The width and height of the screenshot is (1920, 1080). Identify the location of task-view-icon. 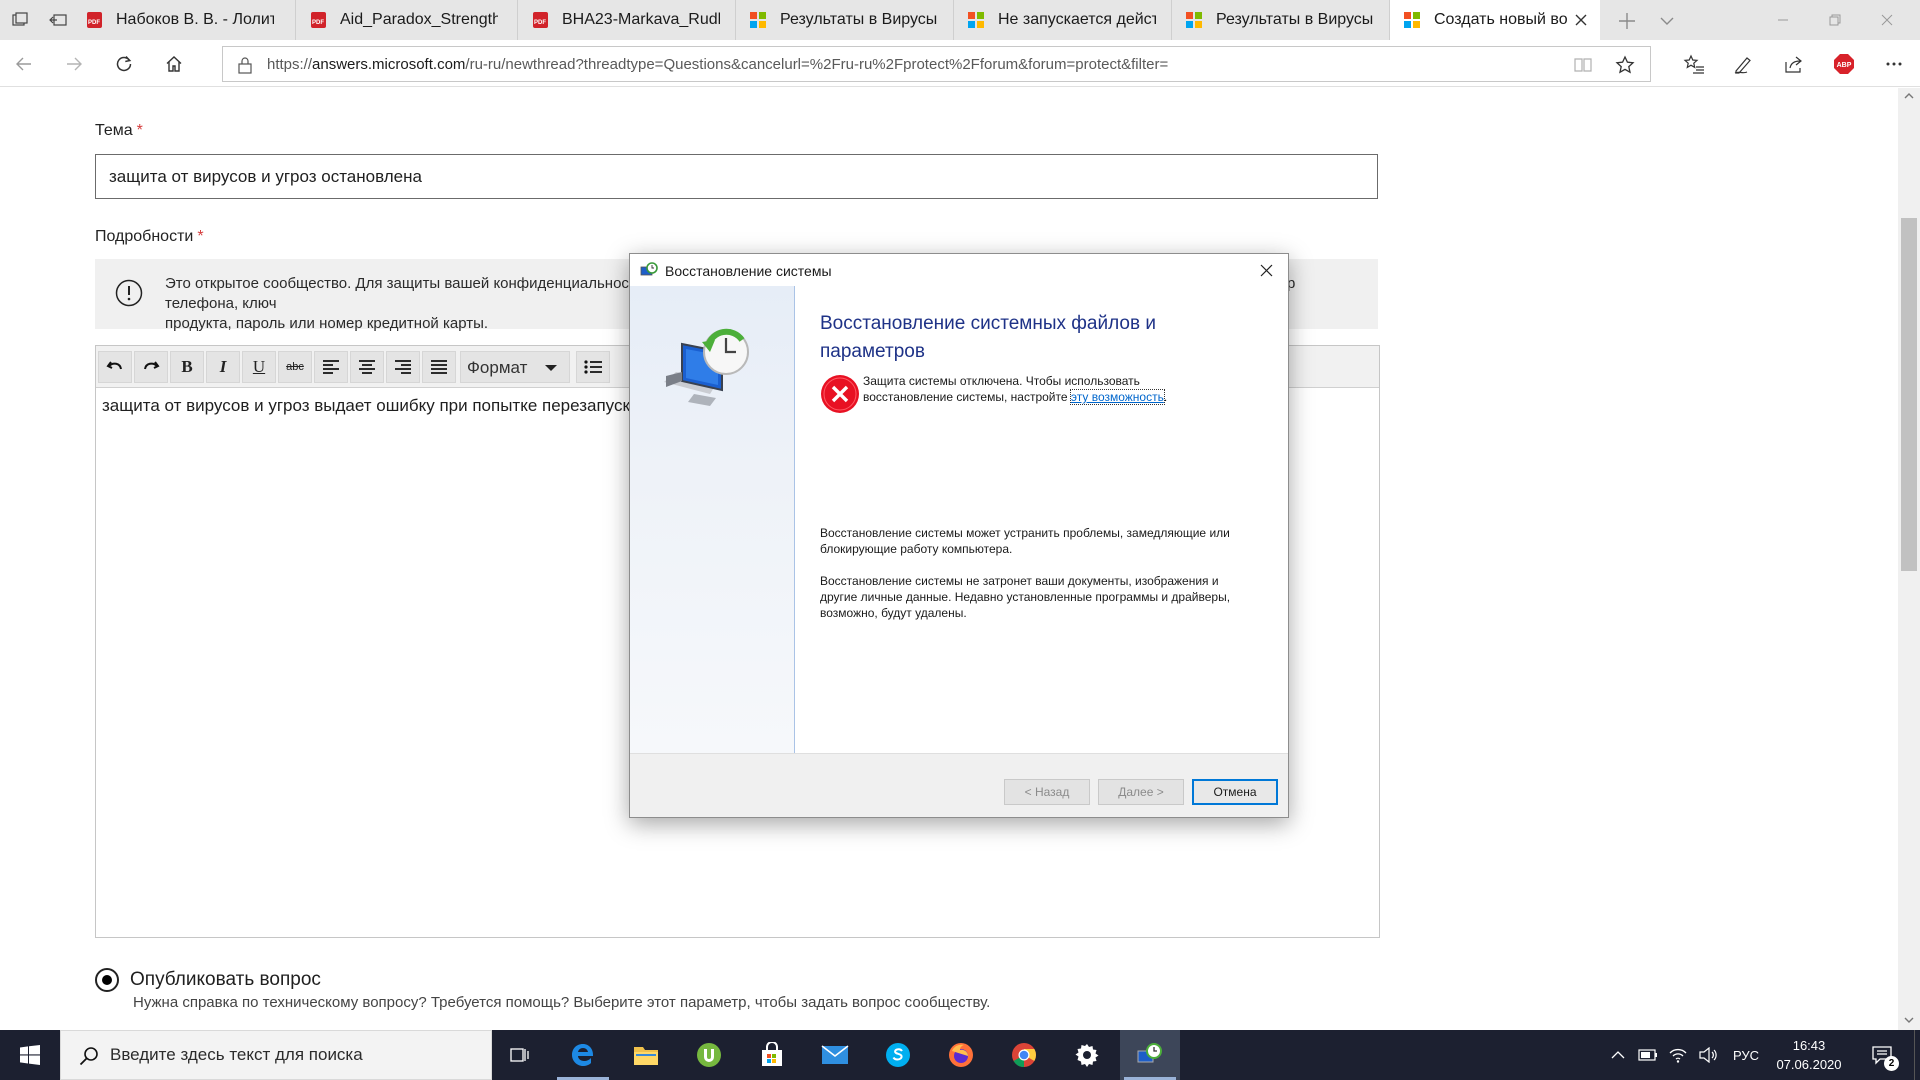
(519, 1055).